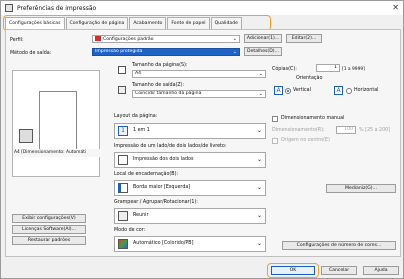 The height and width of the screenshot is (279, 404). What do you see at coordinates (346, 130) in the screenshot?
I see `scale-input: 100` at bounding box center [346, 130].